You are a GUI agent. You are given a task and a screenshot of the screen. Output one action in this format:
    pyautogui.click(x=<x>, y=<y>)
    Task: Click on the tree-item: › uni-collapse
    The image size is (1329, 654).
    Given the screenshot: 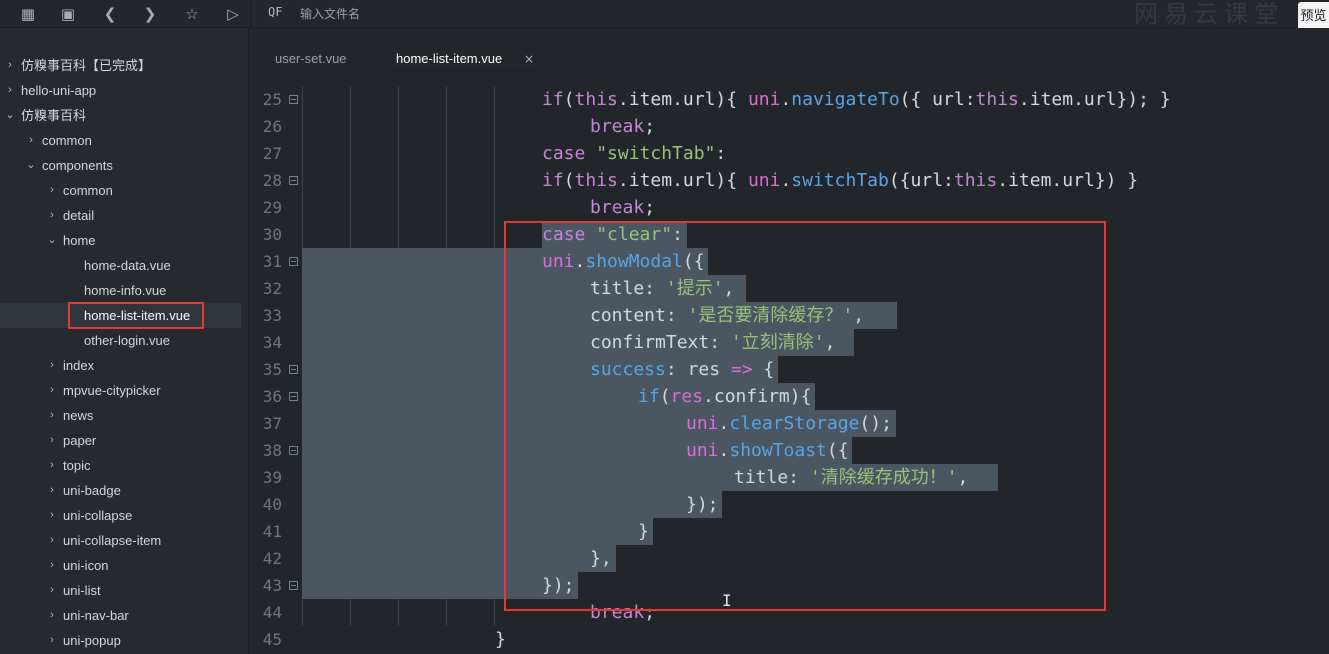 What is the action you would take?
    pyautogui.click(x=120, y=515)
    